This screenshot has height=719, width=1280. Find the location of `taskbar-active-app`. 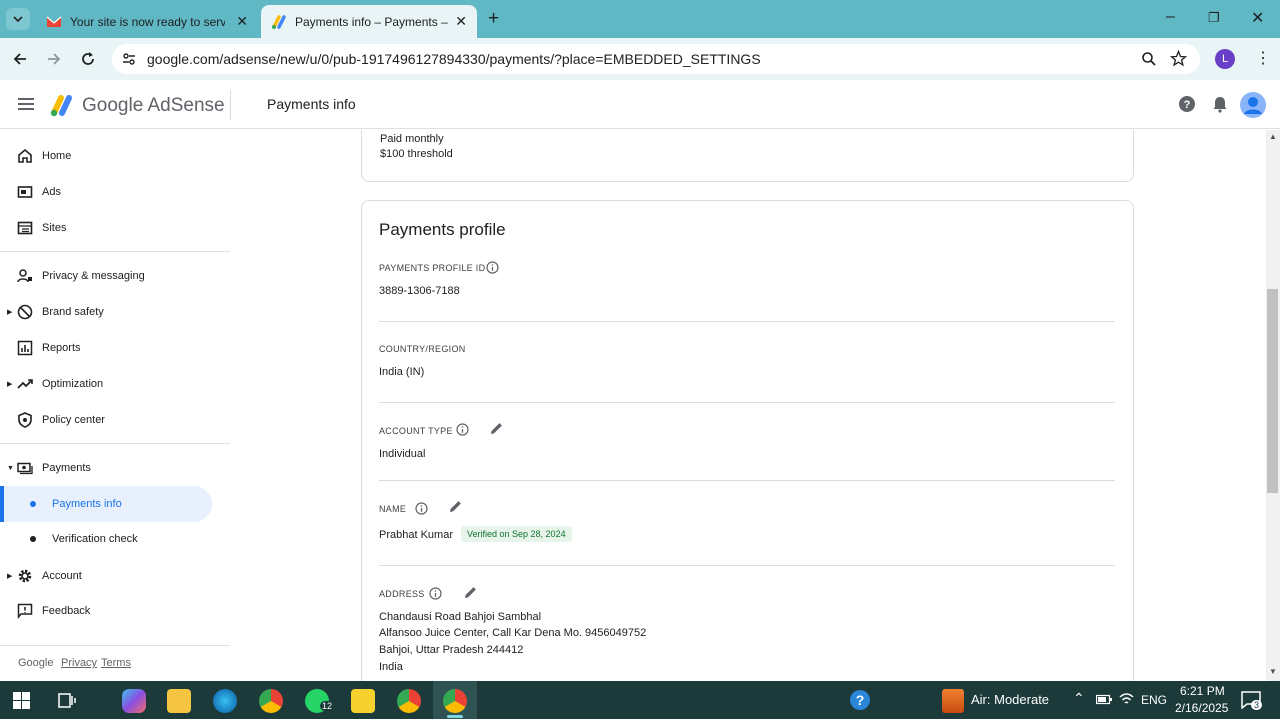

taskbar-active-app is located at coordinates (455, 700).